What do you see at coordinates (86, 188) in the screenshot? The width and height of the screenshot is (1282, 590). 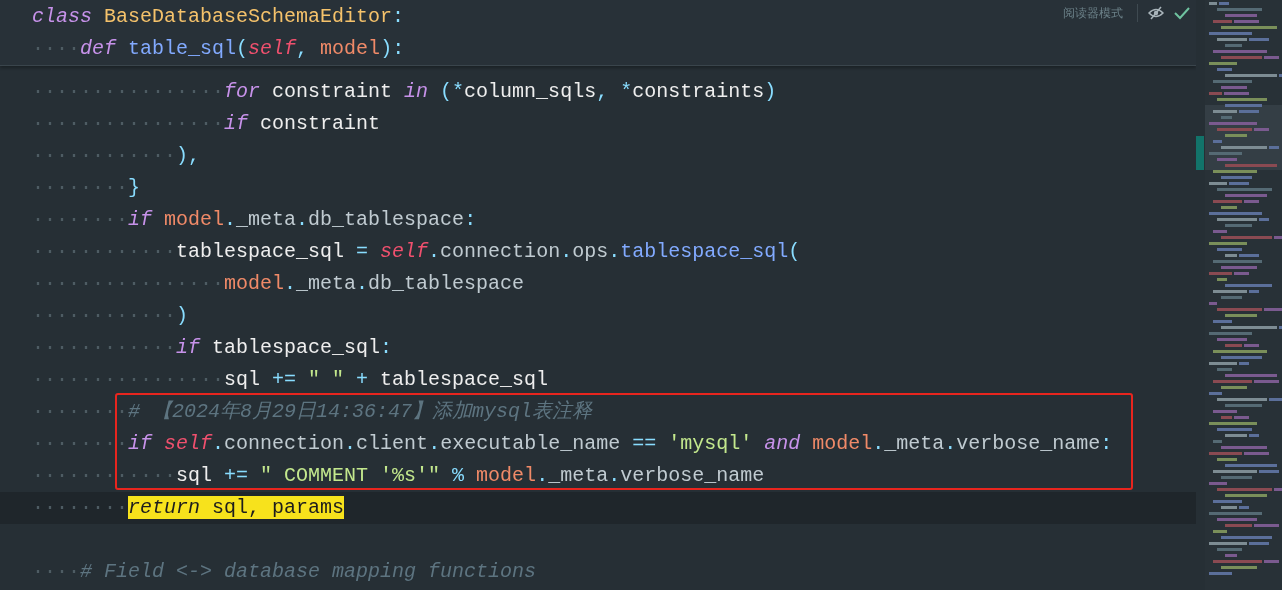 I see `code-line: ········}` at bounding box center [86, 188].